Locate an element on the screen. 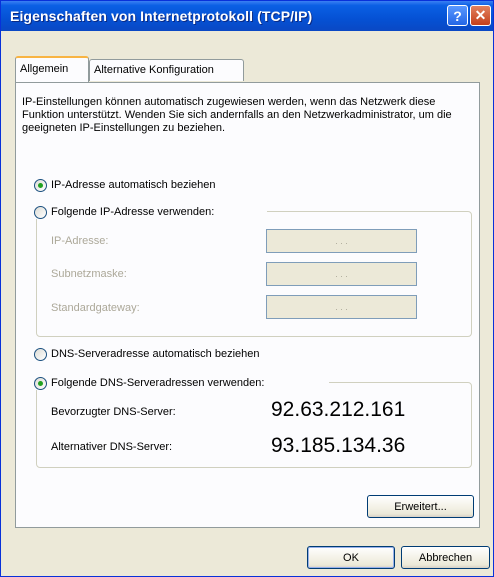  ok-button-label: OK is located at coordinates (351, 557).